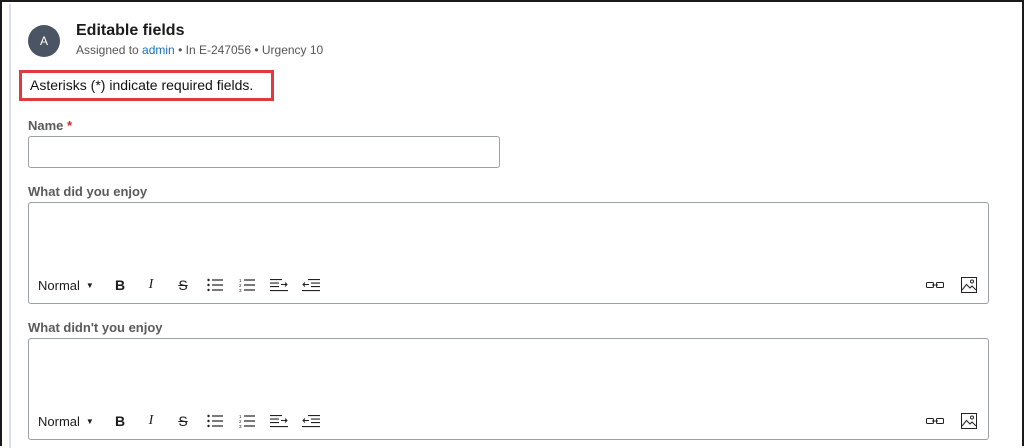 The image size is (1024, 448). I want to click on required-star: *, so click(70, 125).